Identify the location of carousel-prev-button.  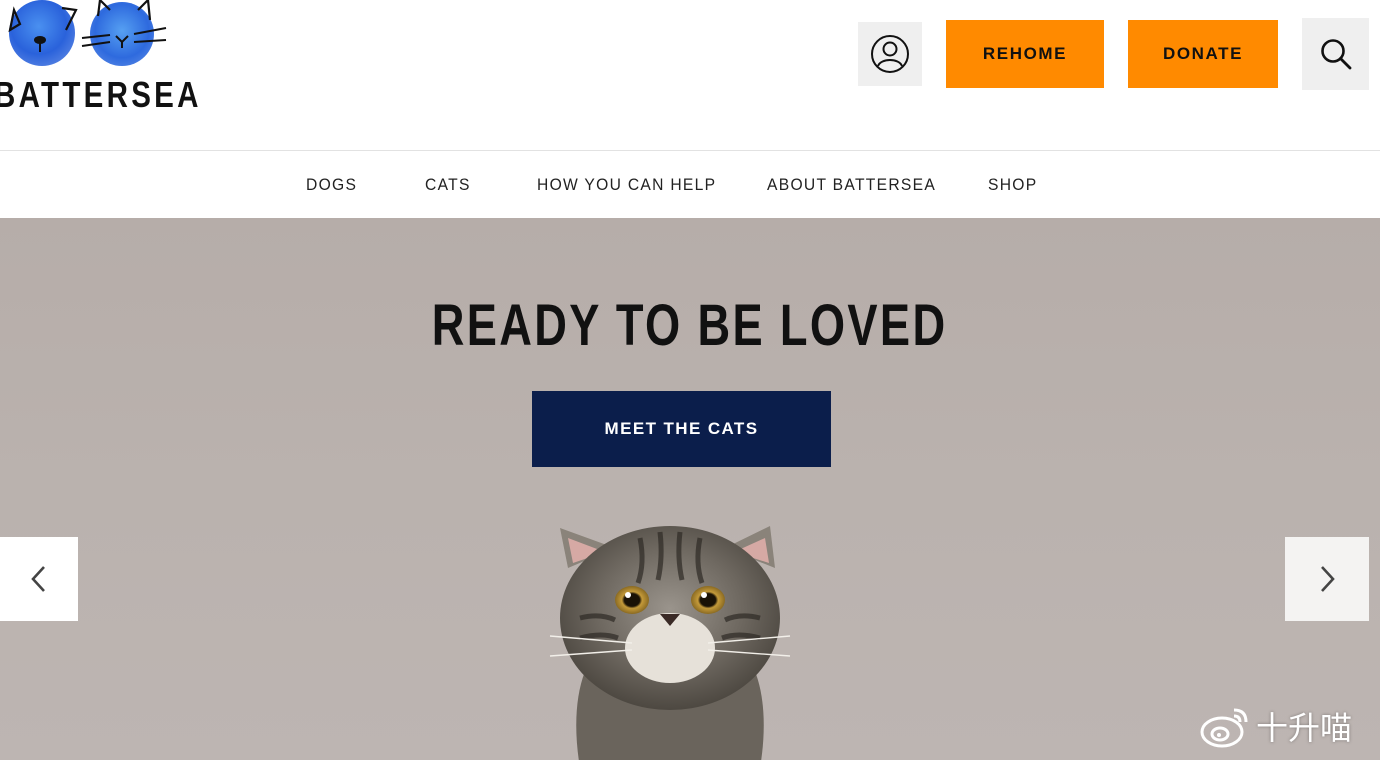
(39, 579).